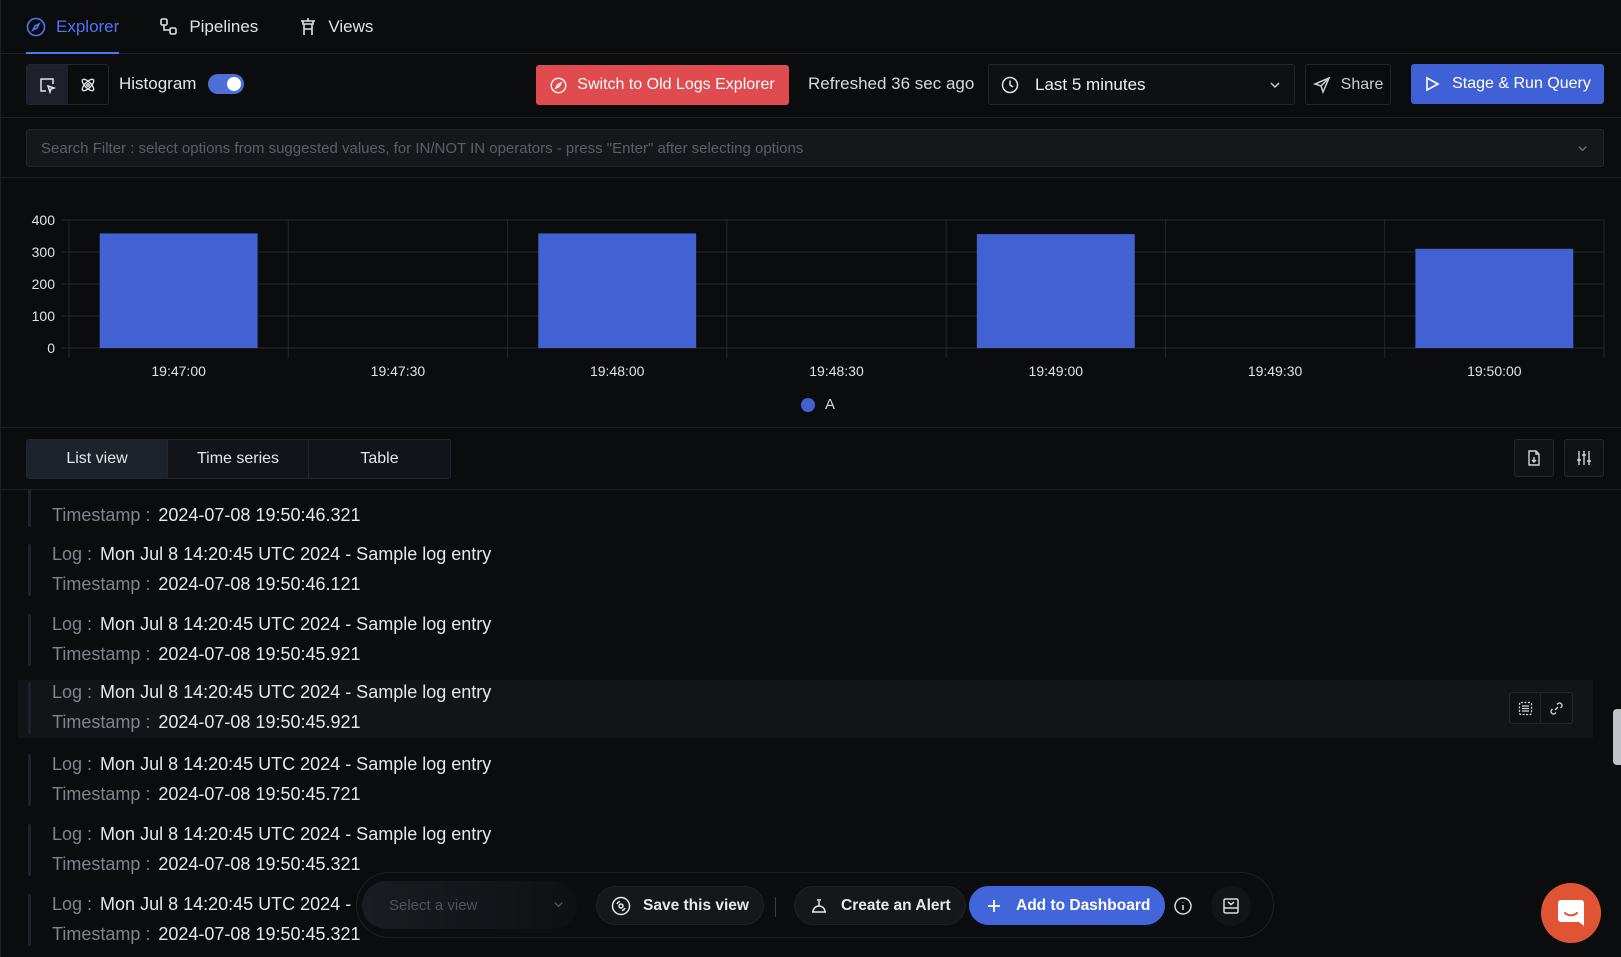 The image size is (1621, 957). What do you see at coordinates (44, 252) in the screenshot?
I see `y-tick-label: 300` at bounding box center [44, 252].